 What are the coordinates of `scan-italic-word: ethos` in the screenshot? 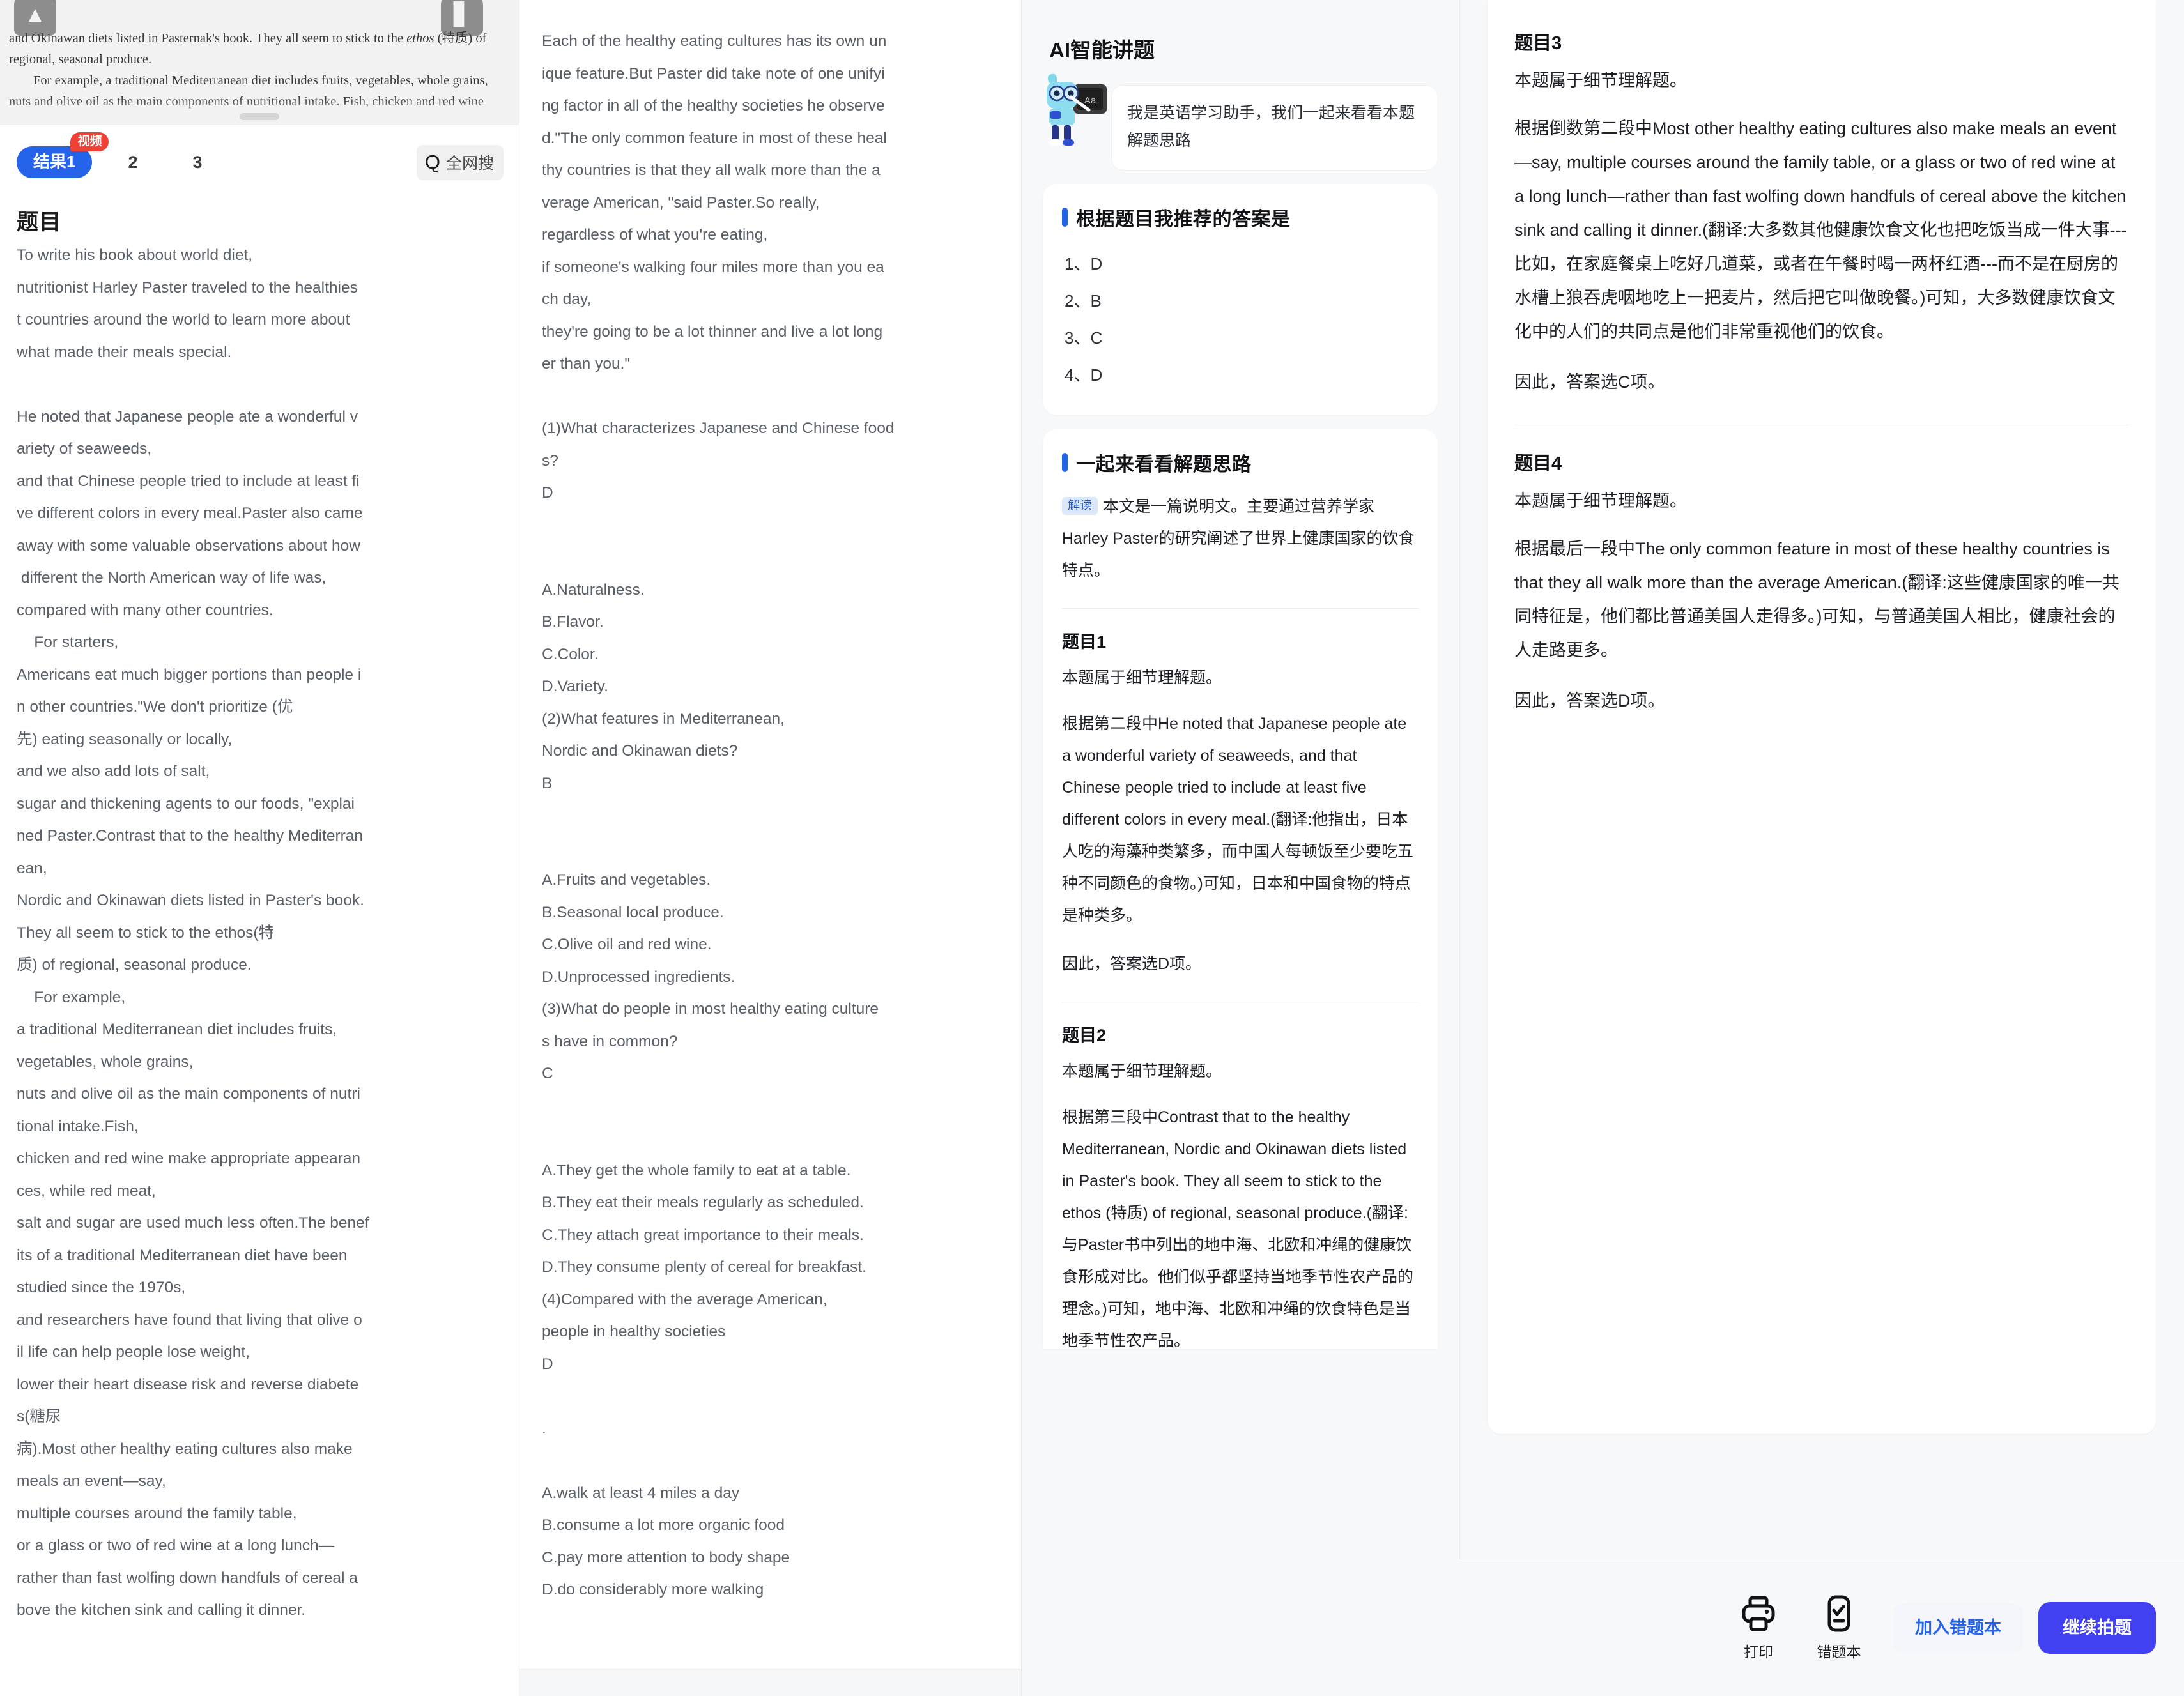 It's located at (420, 38).